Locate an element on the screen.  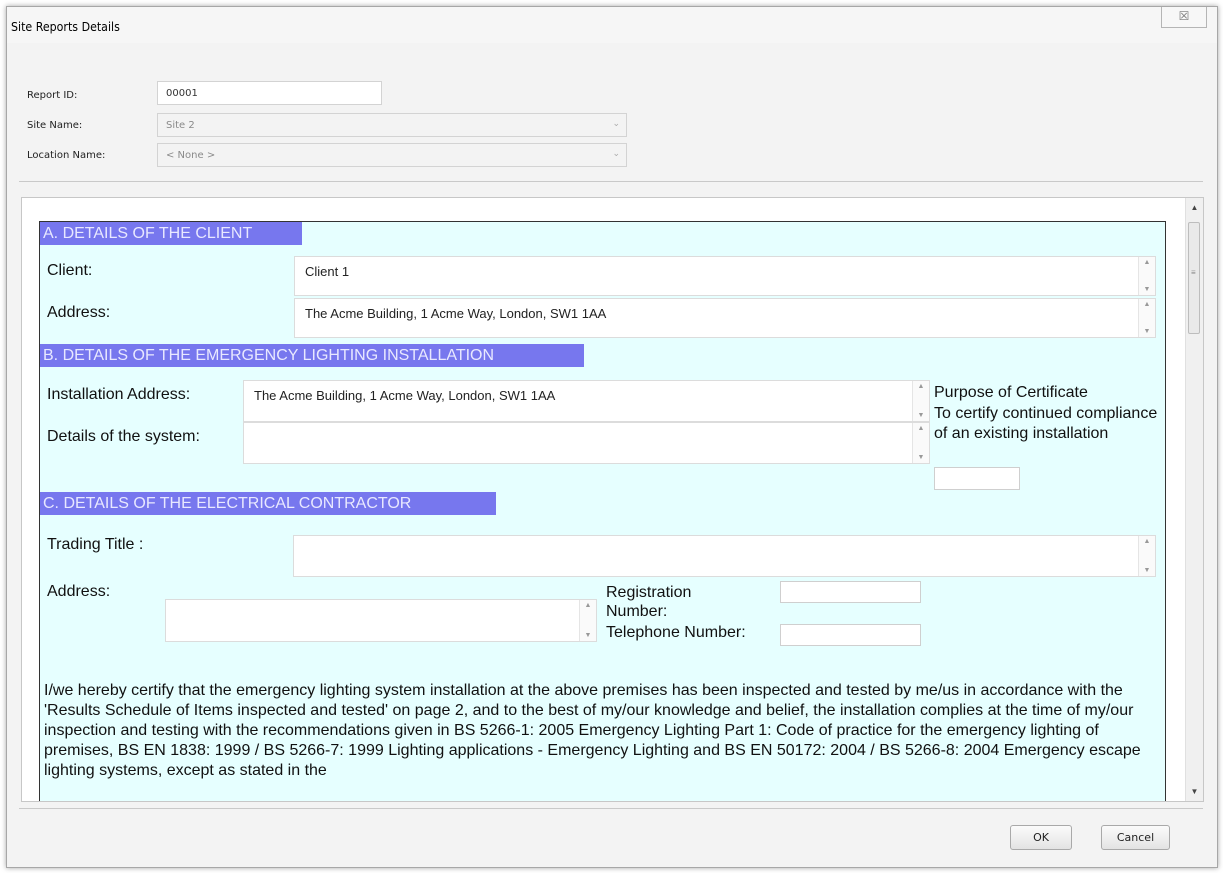
header-divider is located at coordinates (611, 181).